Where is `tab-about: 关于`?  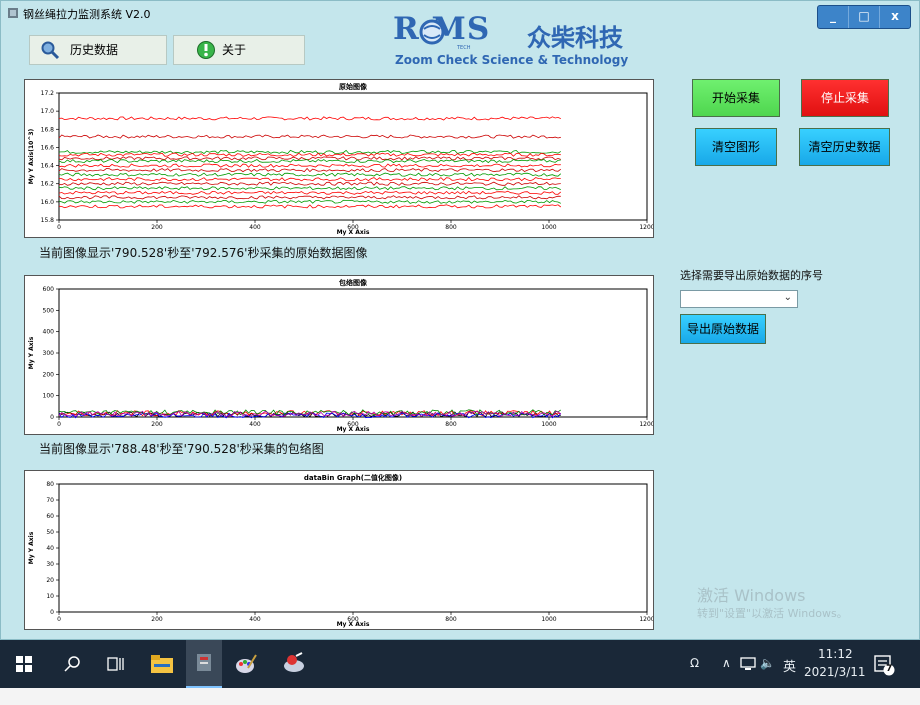
tab-about: 关于 is located at coordinates (239, 50).